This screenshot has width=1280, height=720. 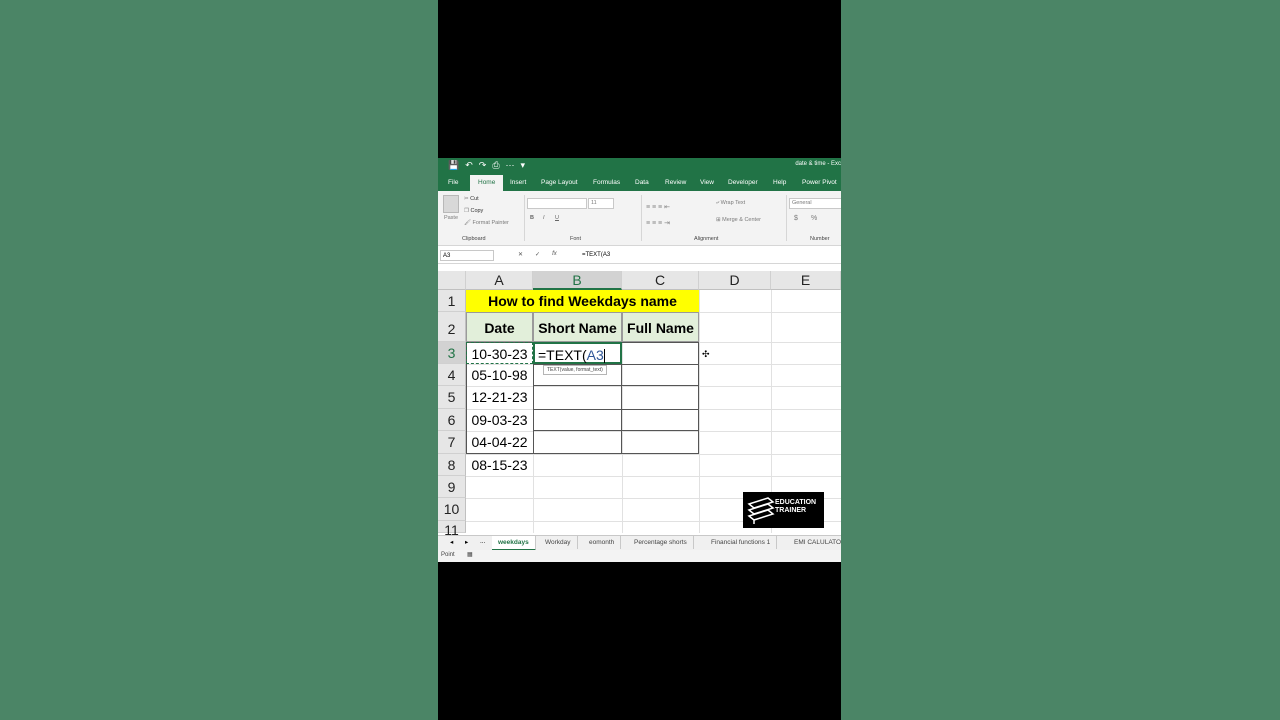 What do you see at coordinates (806, 280) in the screenshot?
I see `column-header-e: E` at bounding box center [806, 280].